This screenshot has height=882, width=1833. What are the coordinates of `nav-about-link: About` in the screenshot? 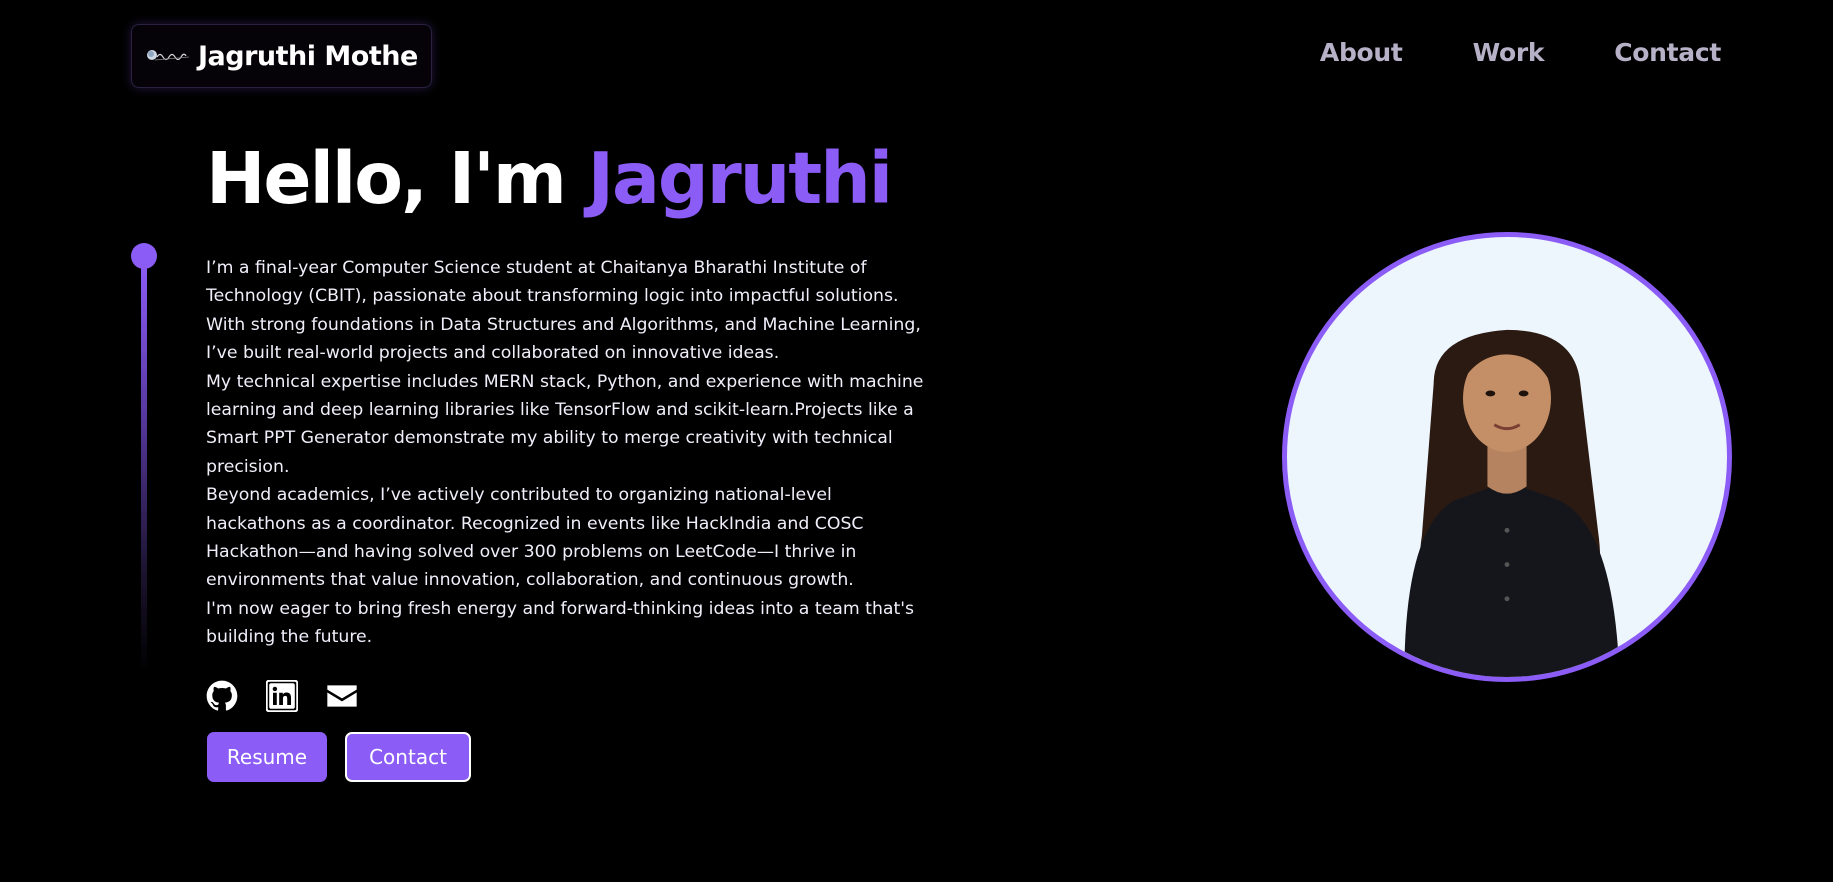 It's located at (1361, 52).